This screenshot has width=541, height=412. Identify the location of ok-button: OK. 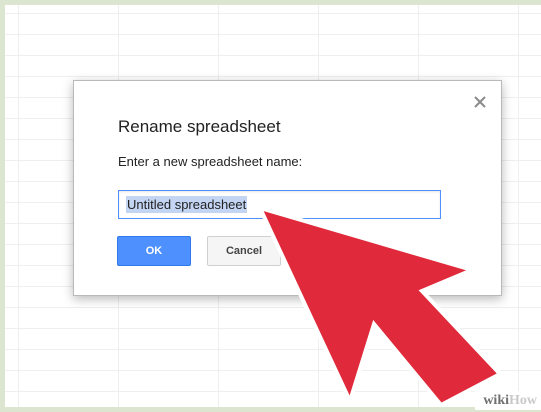
(154, 251).